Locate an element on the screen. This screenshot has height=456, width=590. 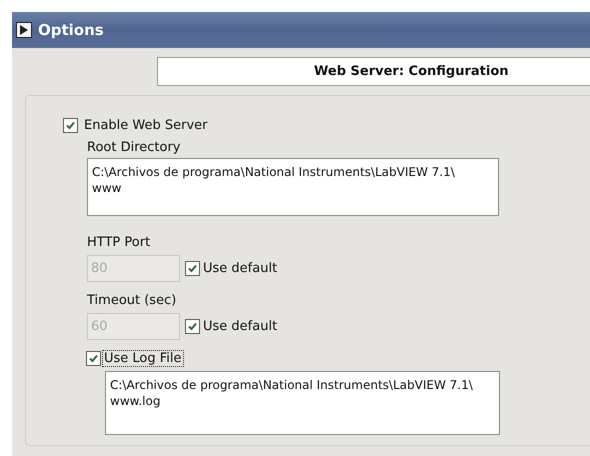
checkbox-label: Enable Web Server is located at coordinates (146, 125).